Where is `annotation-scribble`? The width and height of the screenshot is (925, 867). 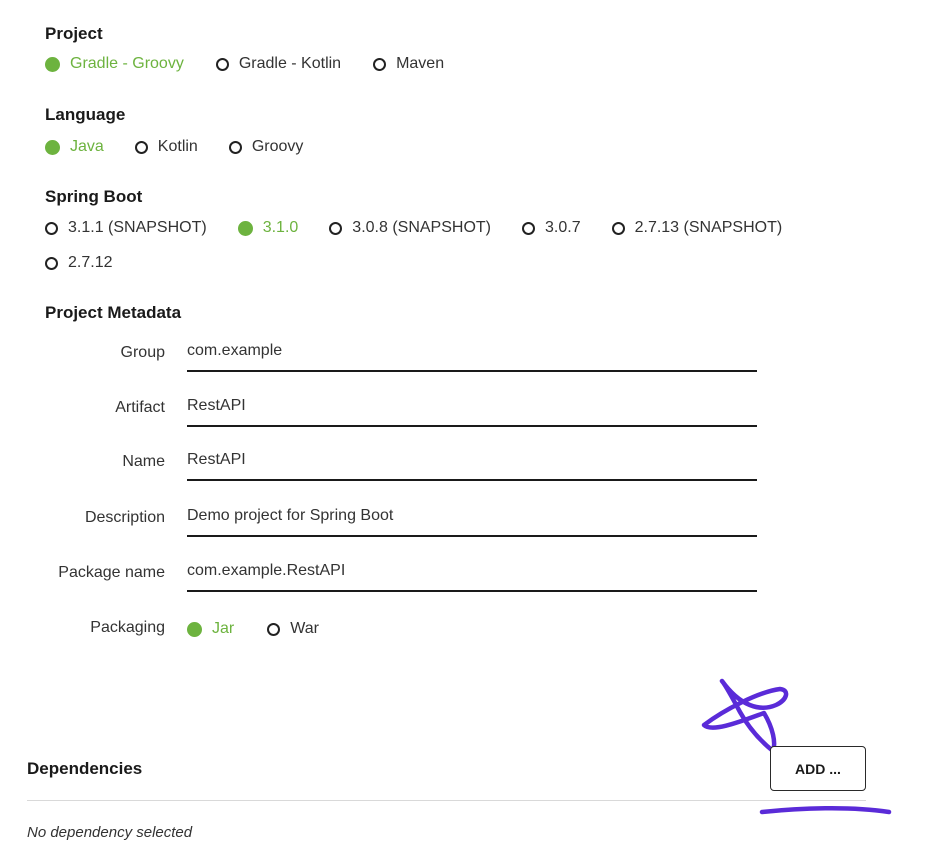
annotation-scribble is located at coordinates (745, 716).